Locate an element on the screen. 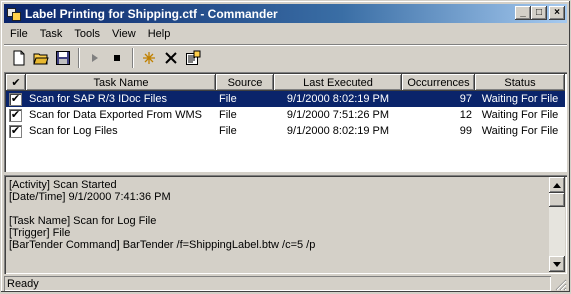 This screenshot has width=571, height=294. save-icon is located at coordinates (63, 57).